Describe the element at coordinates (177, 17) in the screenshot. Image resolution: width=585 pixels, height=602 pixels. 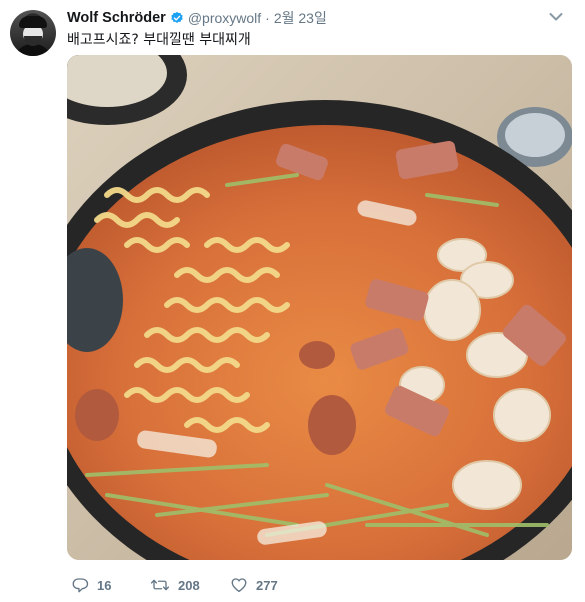
I see `verified-badge-icon` at that location.